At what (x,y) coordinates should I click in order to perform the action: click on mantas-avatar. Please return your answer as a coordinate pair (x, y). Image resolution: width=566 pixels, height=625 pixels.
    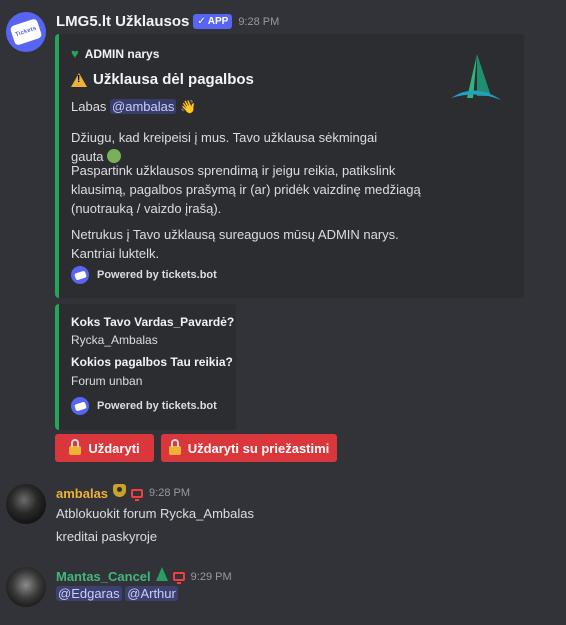
    Looking at the image, I should click on (26, 587).